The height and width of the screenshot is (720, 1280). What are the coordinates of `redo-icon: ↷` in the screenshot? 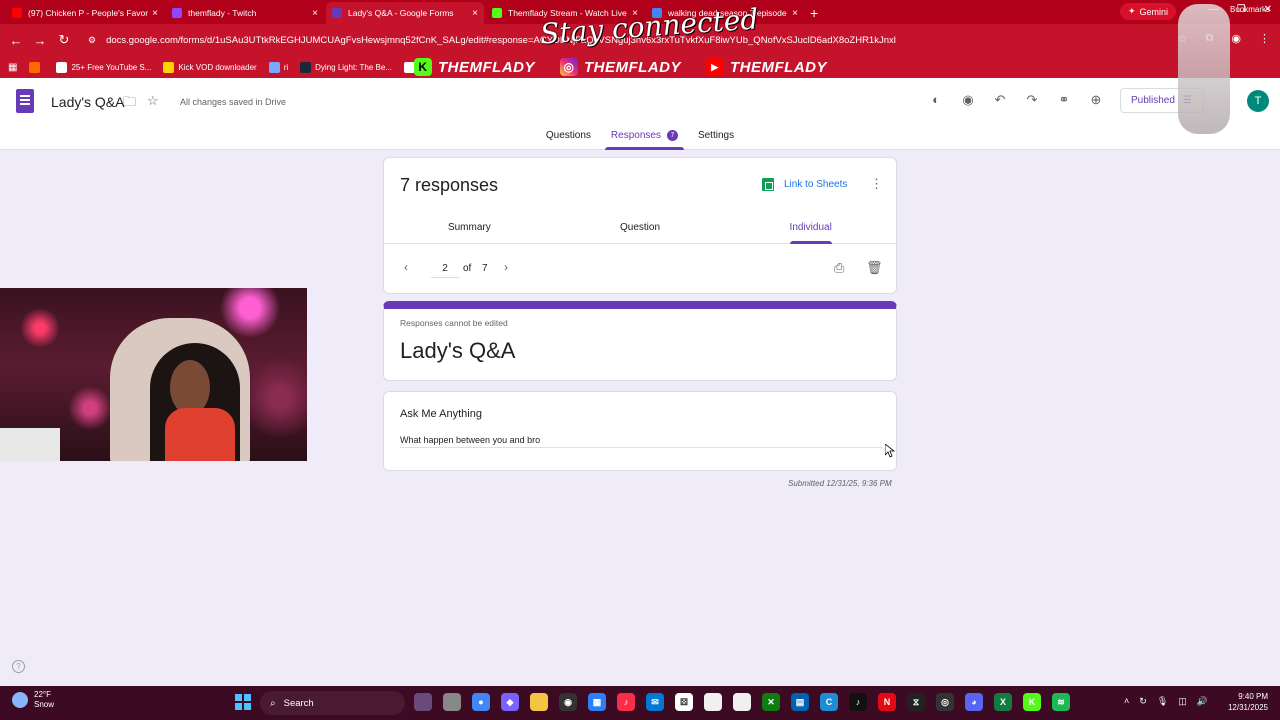 It's located at (1032, 100).